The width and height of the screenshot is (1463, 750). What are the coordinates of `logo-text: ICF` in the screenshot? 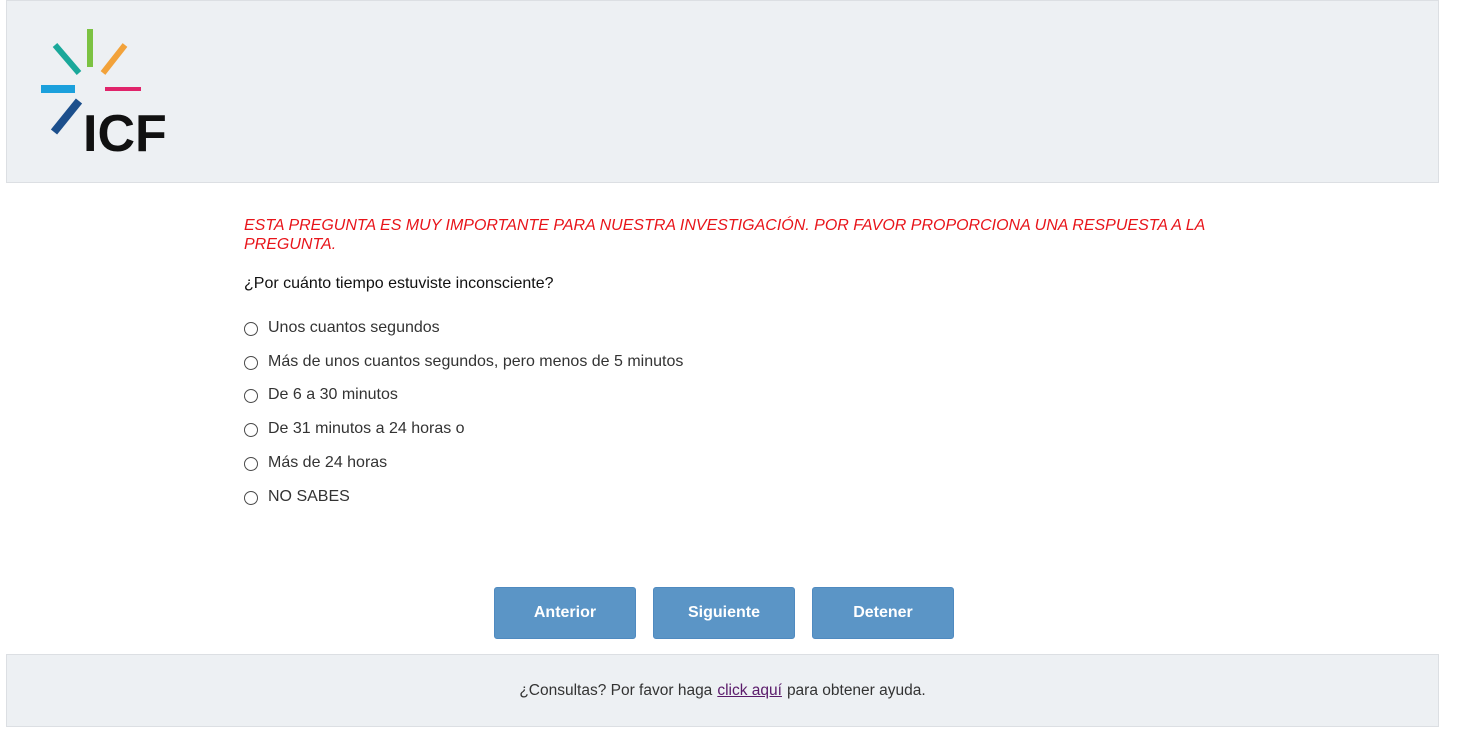 It's located at (124, 131).